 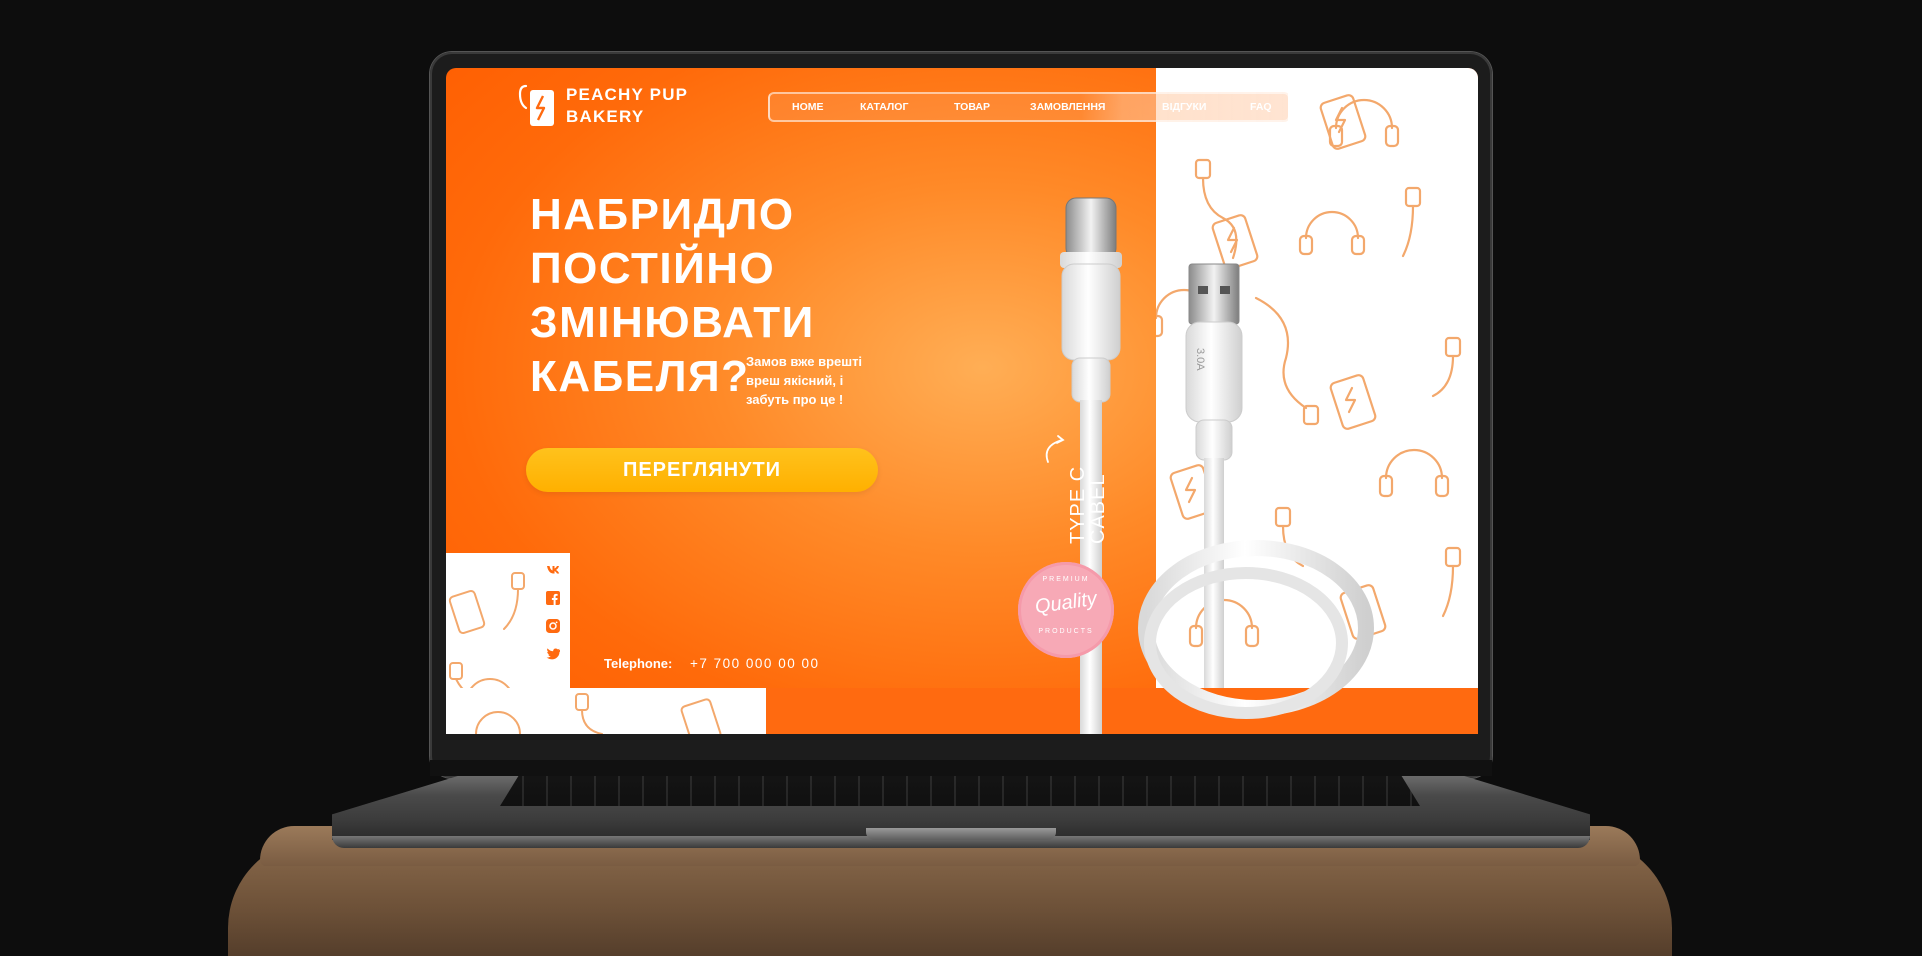 I want to click on headline-line-3: ЗМІНЮВАТИ, so click(x=672, y=322).